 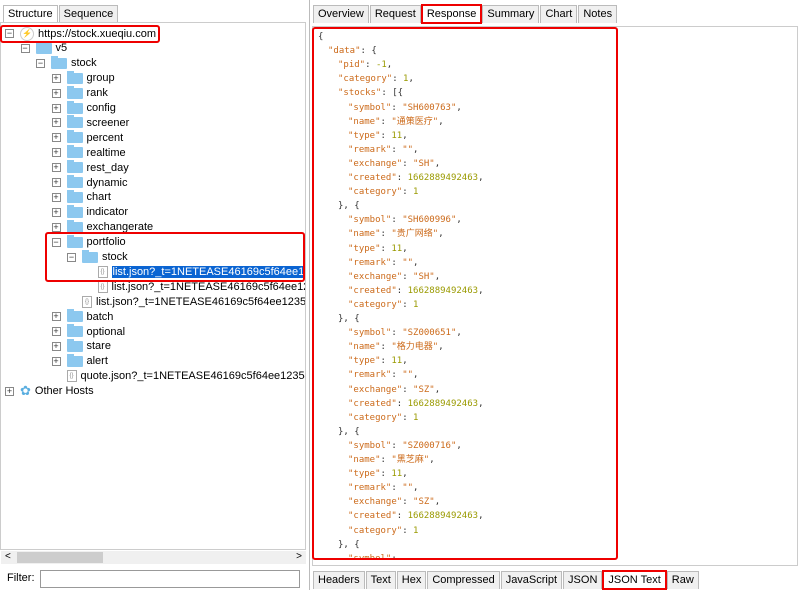 I want to click on json-key: "remark", so click(x=370, y=375).